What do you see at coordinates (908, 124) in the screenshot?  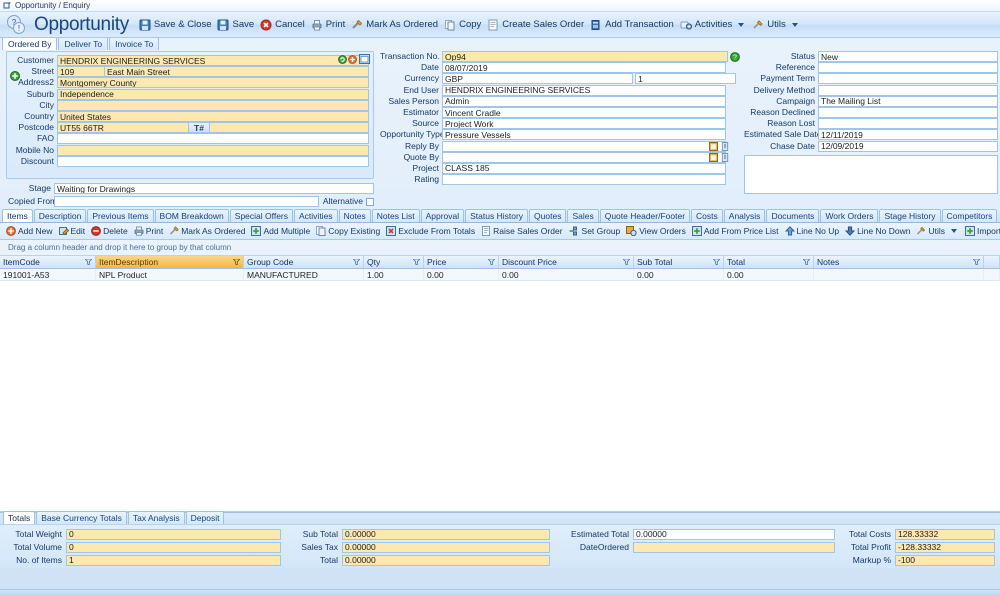 I see `reason-lost-input` at bounding box center [908, 124].